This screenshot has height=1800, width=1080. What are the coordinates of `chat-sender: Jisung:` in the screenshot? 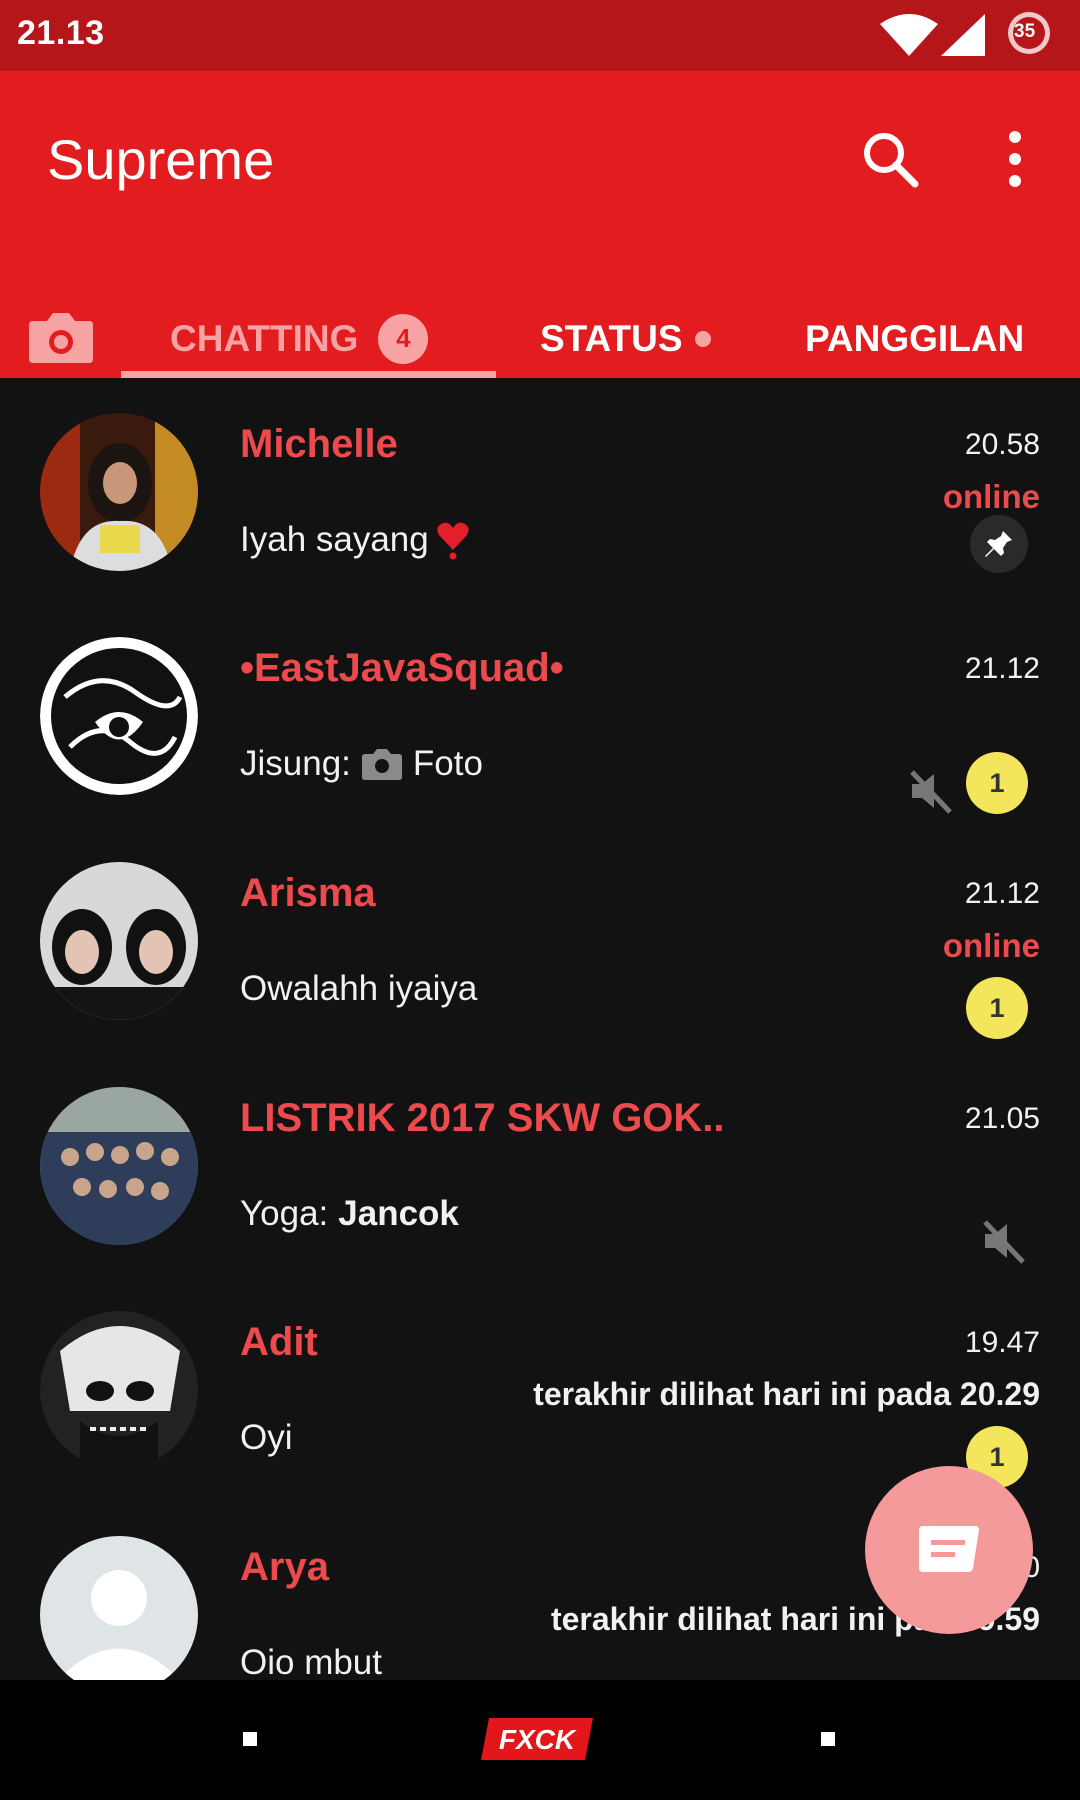 It's located at (295, 763).